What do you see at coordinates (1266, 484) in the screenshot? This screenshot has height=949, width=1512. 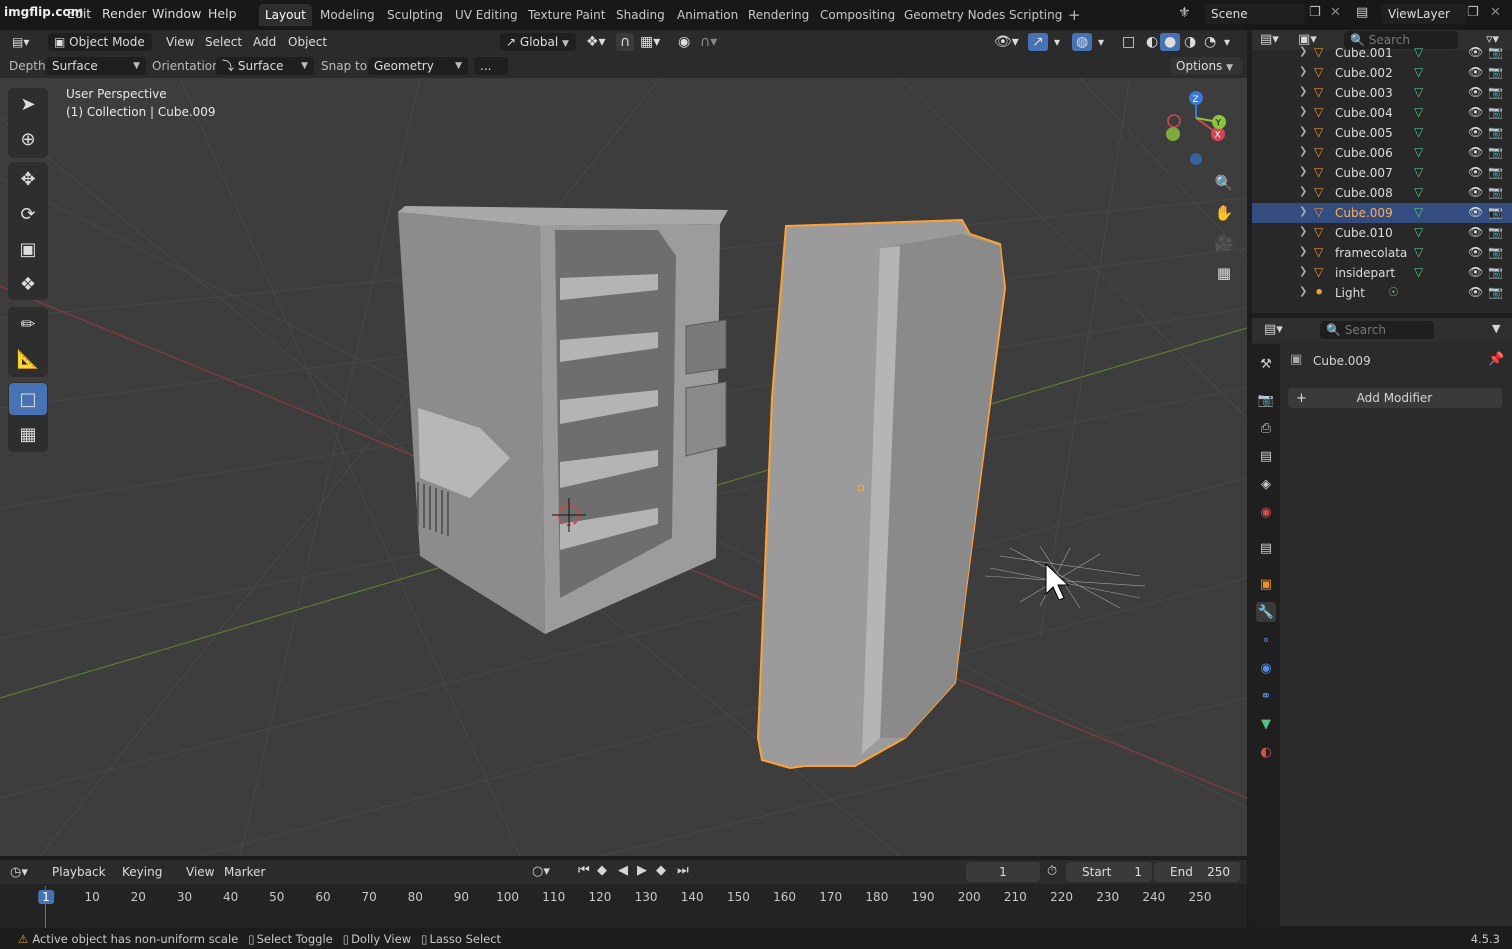 I see `scene-tab-icon: ◈` at bounding box center [1266, 484].